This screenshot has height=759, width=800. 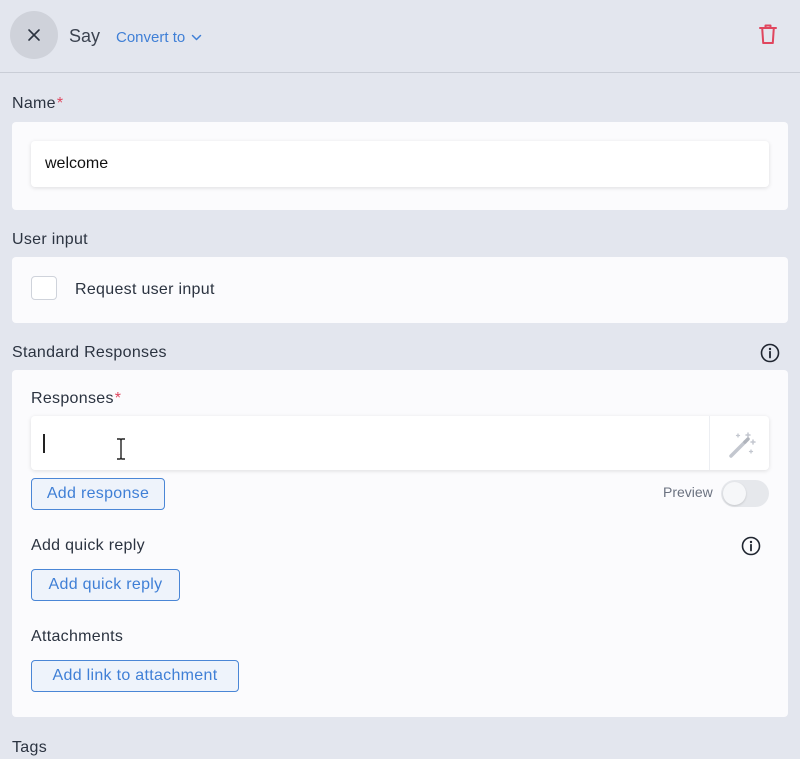 What do you see at coordinates (135, 676) in the screenshot?
I see `add-attachment-link-button: Add link to attachment` at bounding box center [135, 676].